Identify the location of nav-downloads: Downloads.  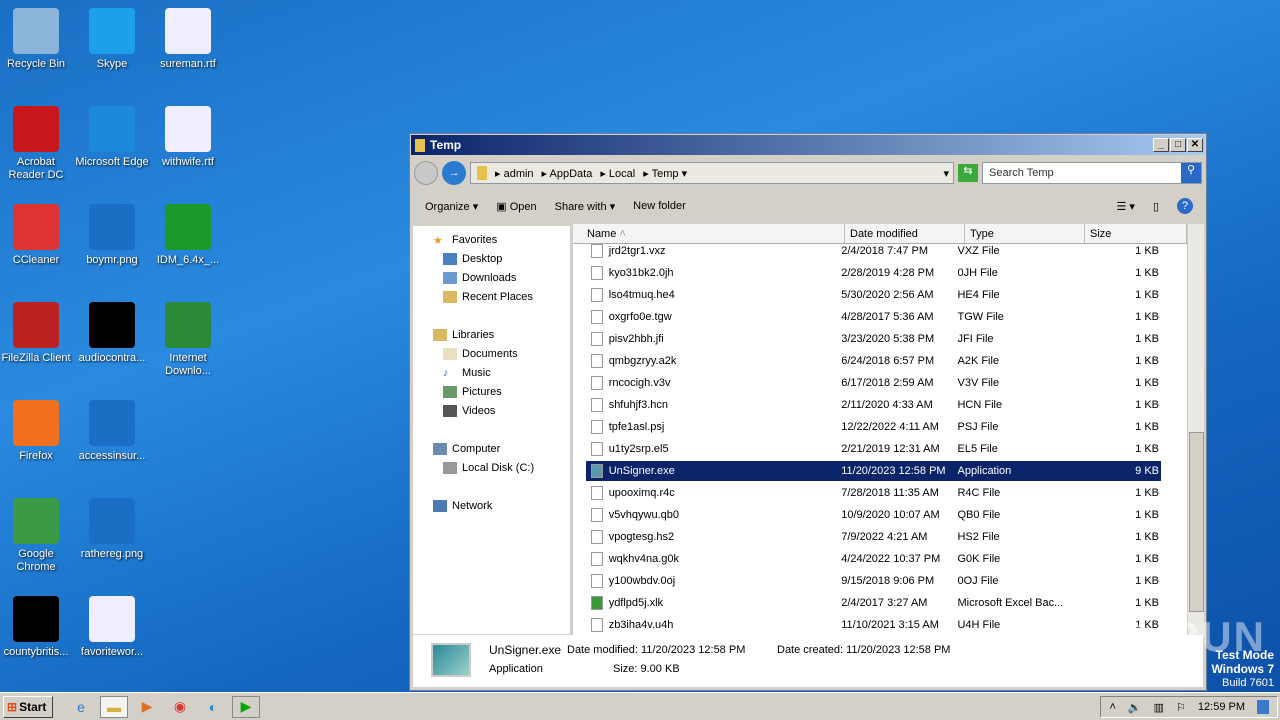
(479, 278).